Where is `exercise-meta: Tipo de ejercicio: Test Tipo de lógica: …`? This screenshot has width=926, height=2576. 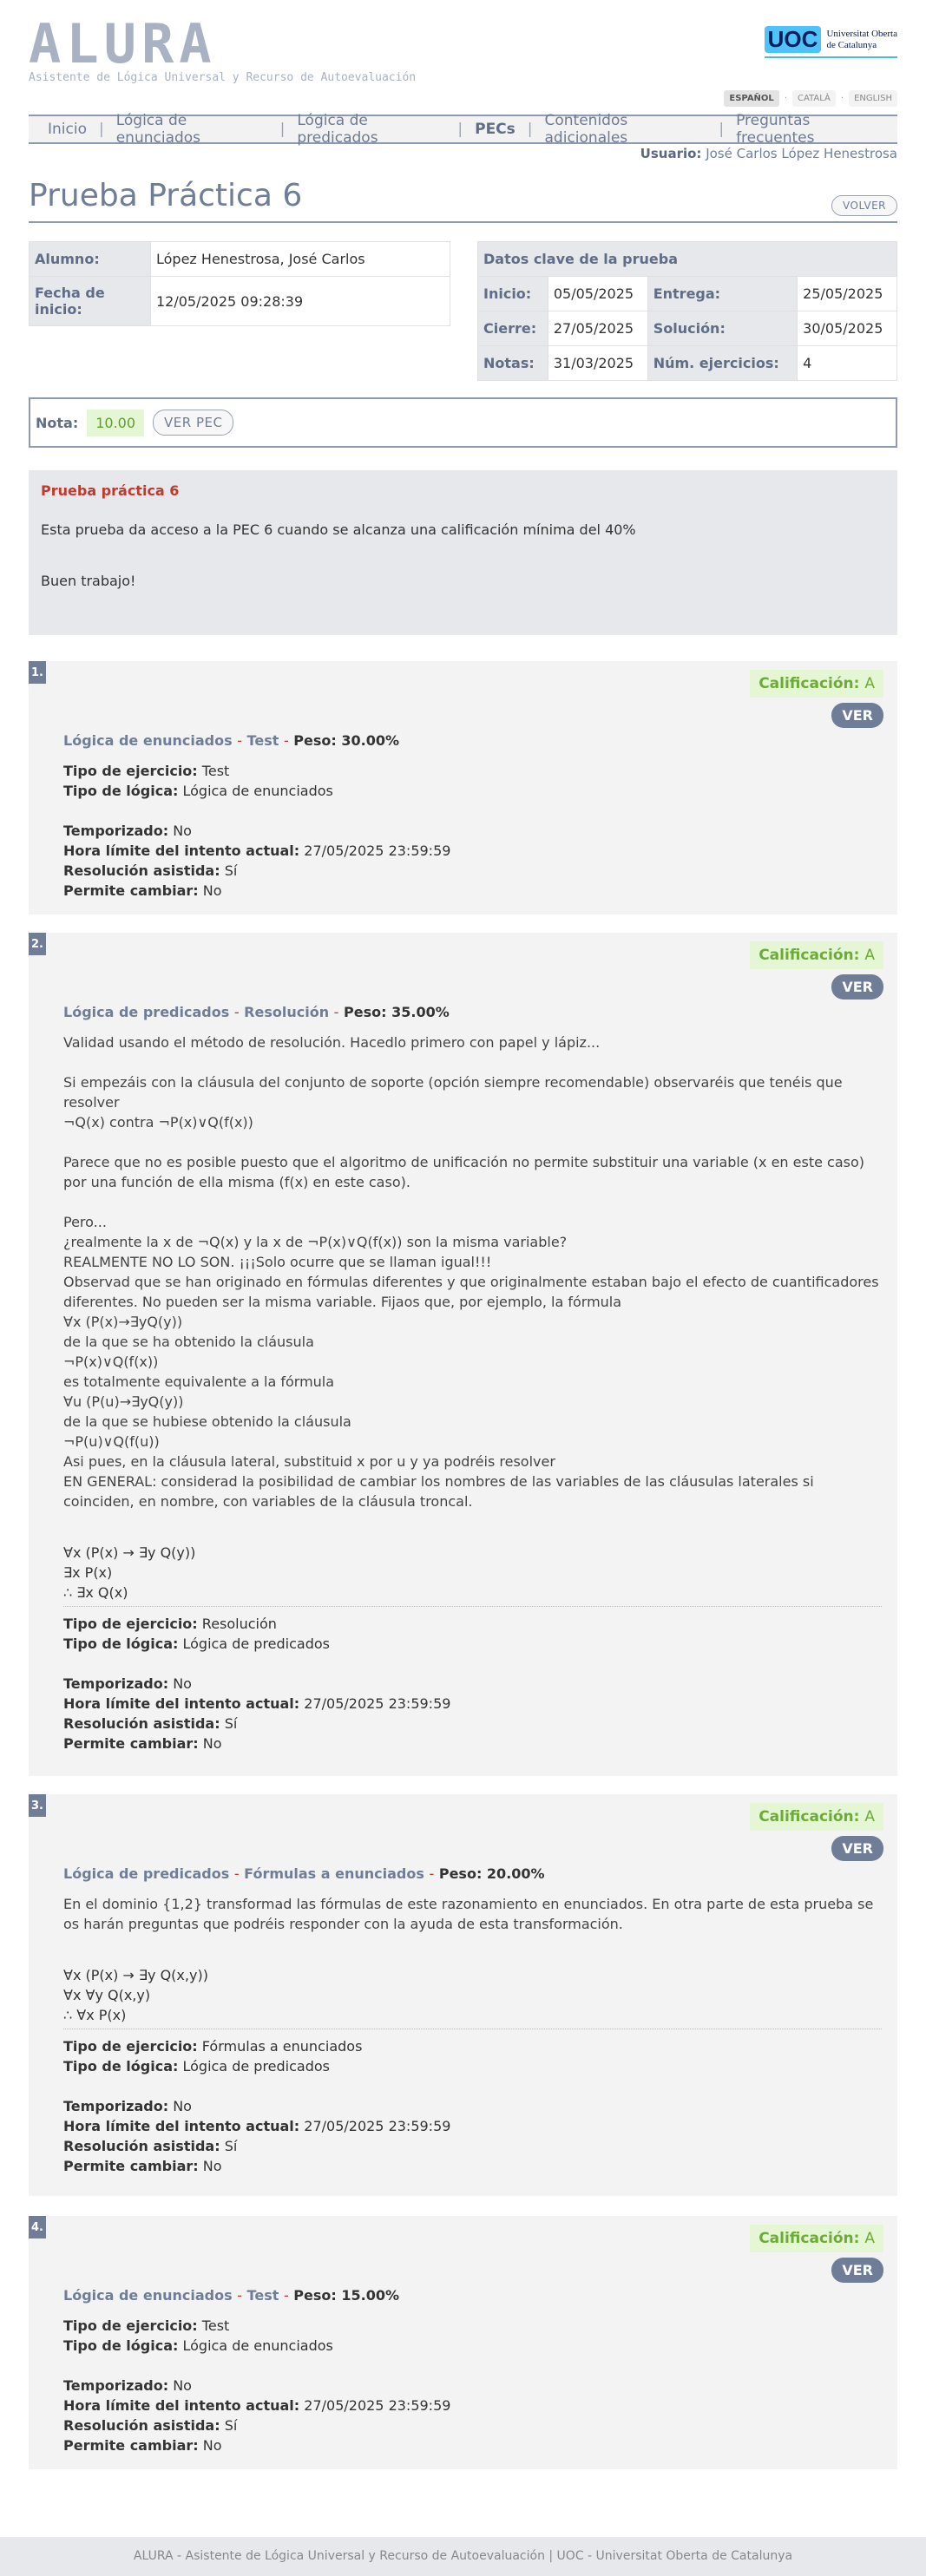
exercise-meta: Tipo de ejercicio: Test Tipo de lógica: … is located at coordinates (473, 2385).